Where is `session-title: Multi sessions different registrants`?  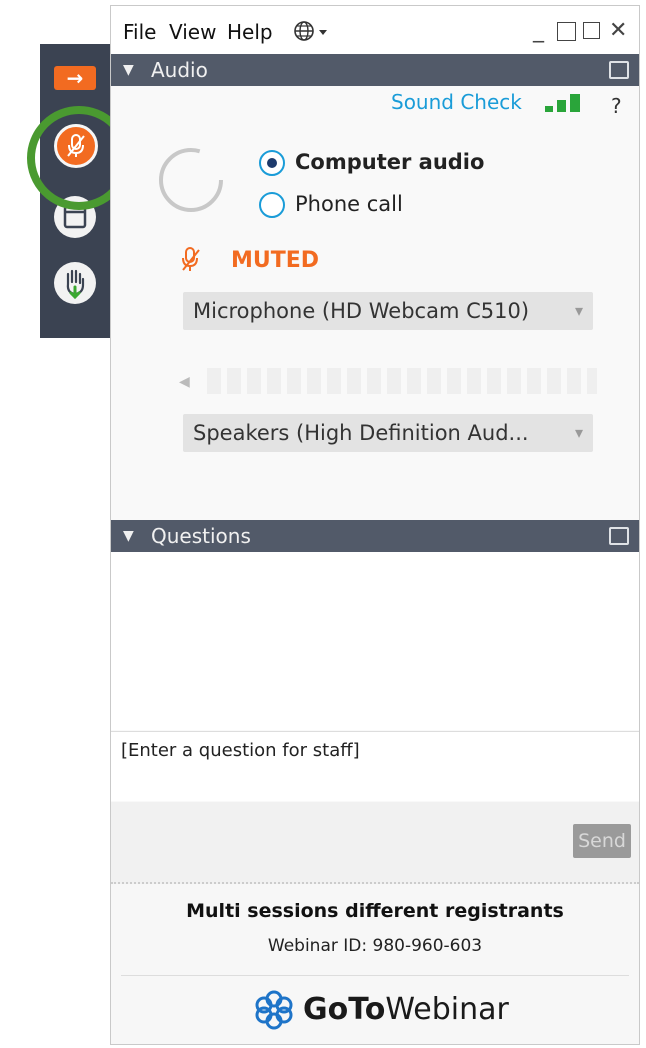
session-title: Multi sessions different registrants is located at coordinates (375, 911).